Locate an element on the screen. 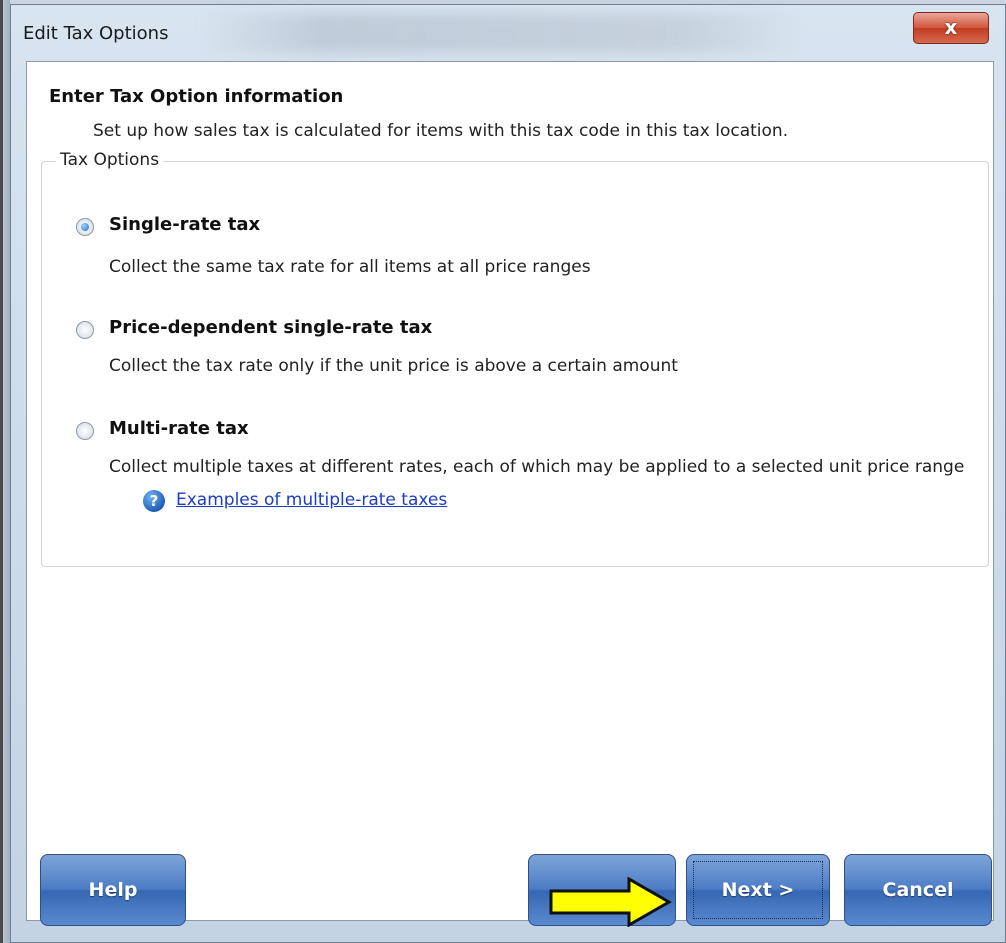  multi-rate-label: Multi-rate tax is located at coordinates (179, 428).